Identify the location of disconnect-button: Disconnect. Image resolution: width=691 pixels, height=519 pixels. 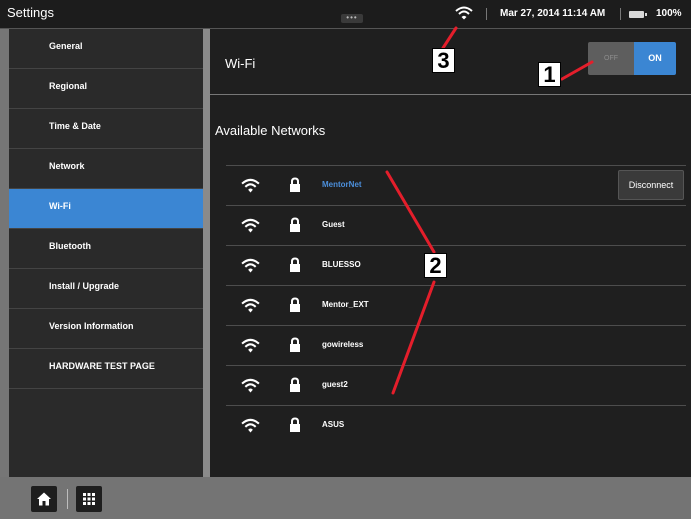
(651, 185).